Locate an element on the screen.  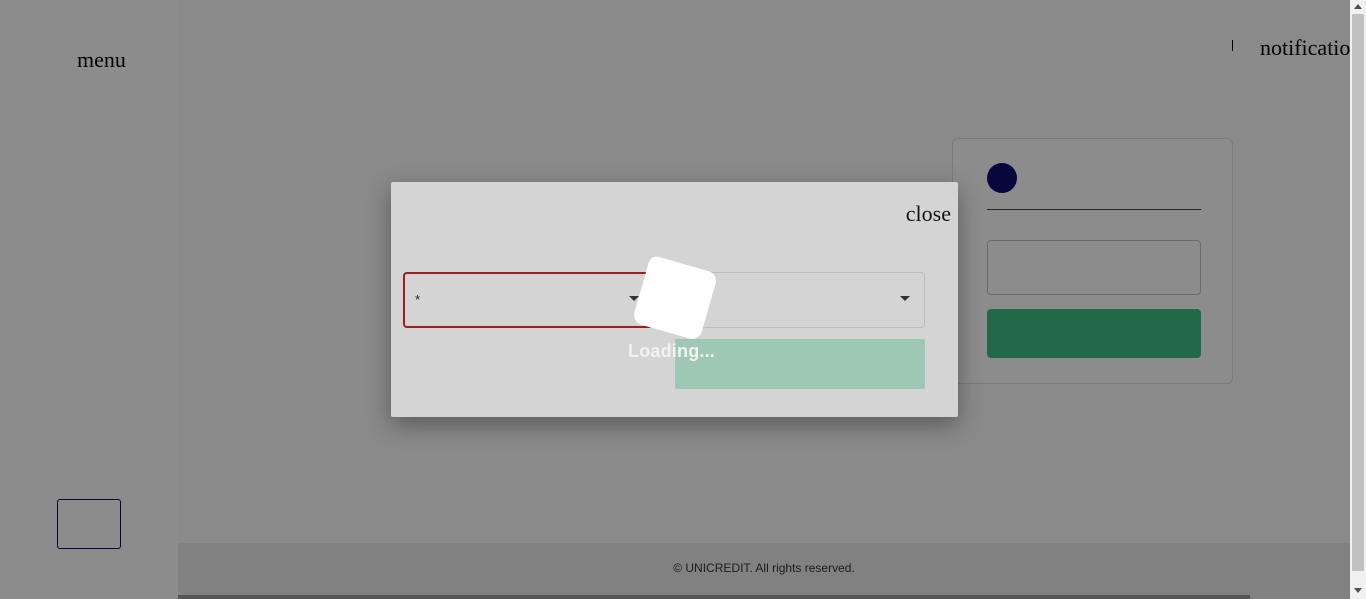
required-marker: * is located at coordinates (418, 299).